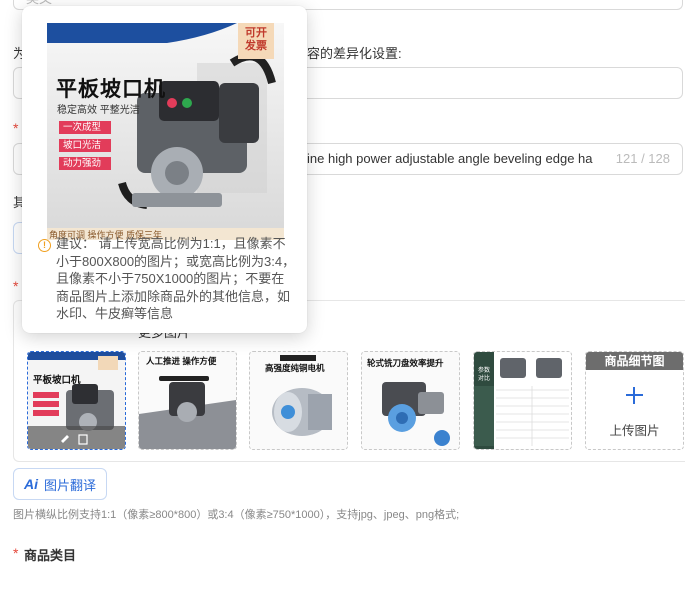  What do you see at coordinates (256, 41) in the screenshot?
I see `invoice-badge: 可开 发票` at bounding box center [256, 41].